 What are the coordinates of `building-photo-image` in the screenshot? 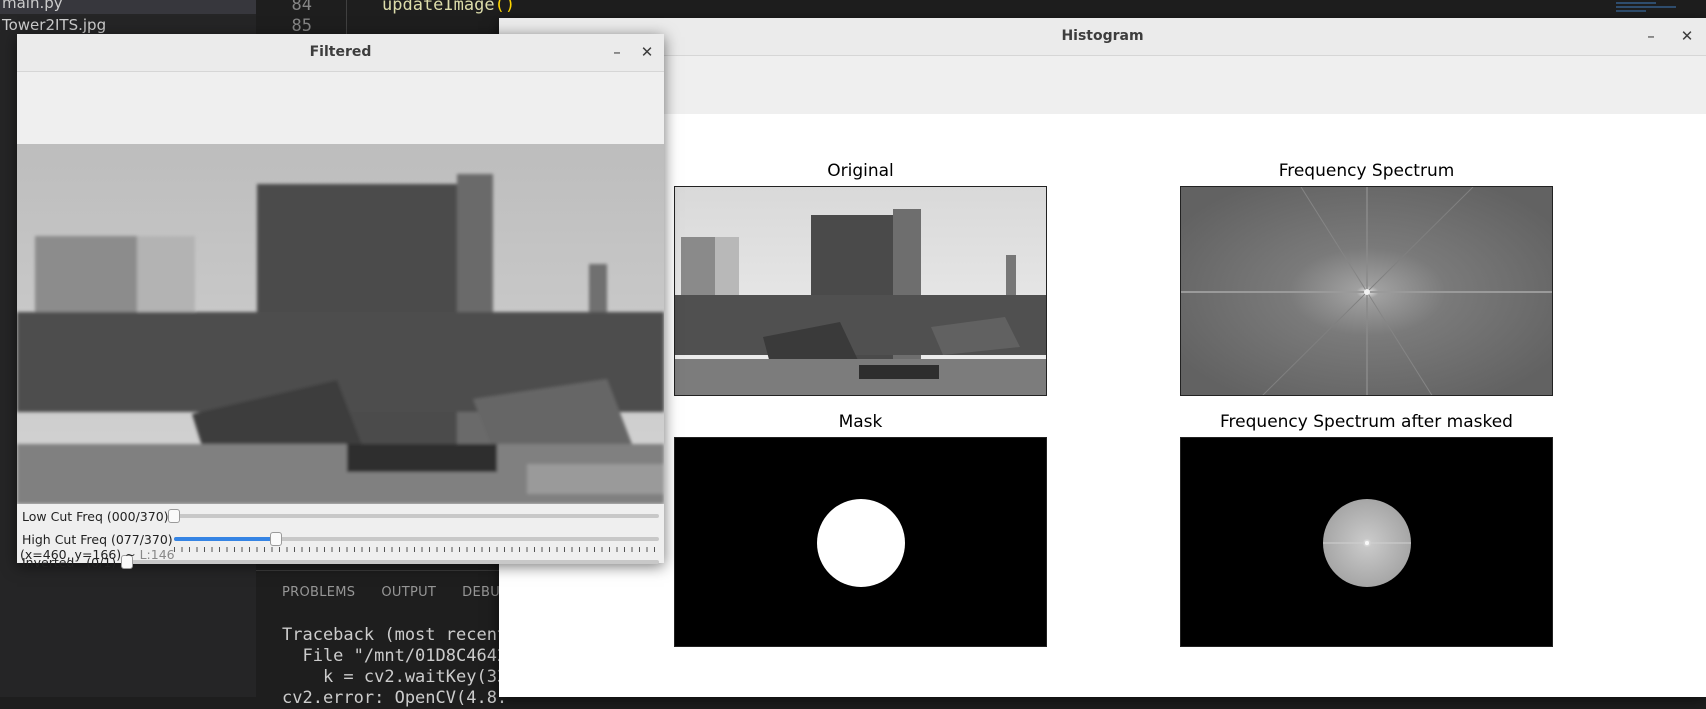 It's located at (860, 291).